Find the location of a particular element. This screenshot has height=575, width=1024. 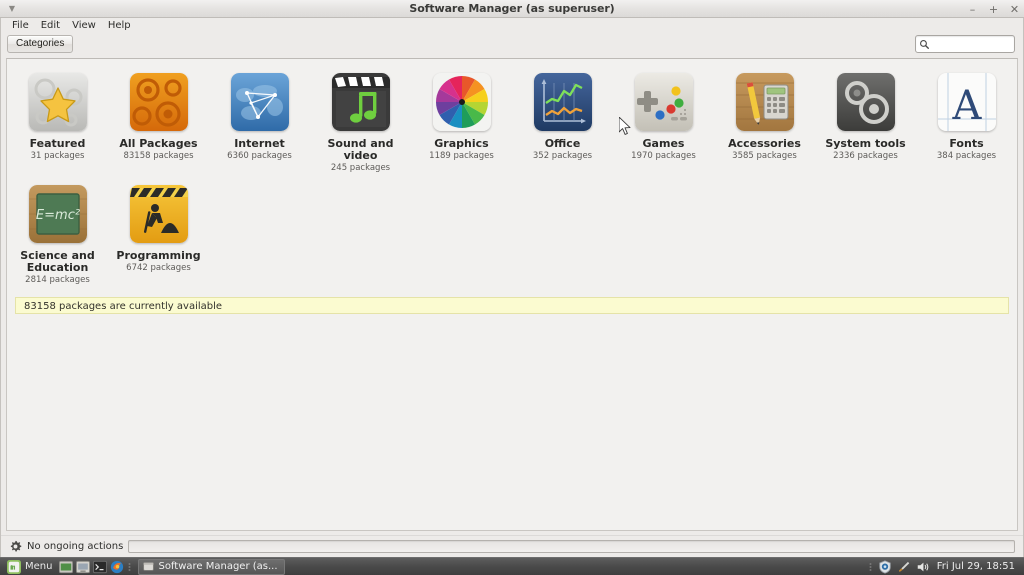

categories-button: Categories is located at coordinates (40, 44).